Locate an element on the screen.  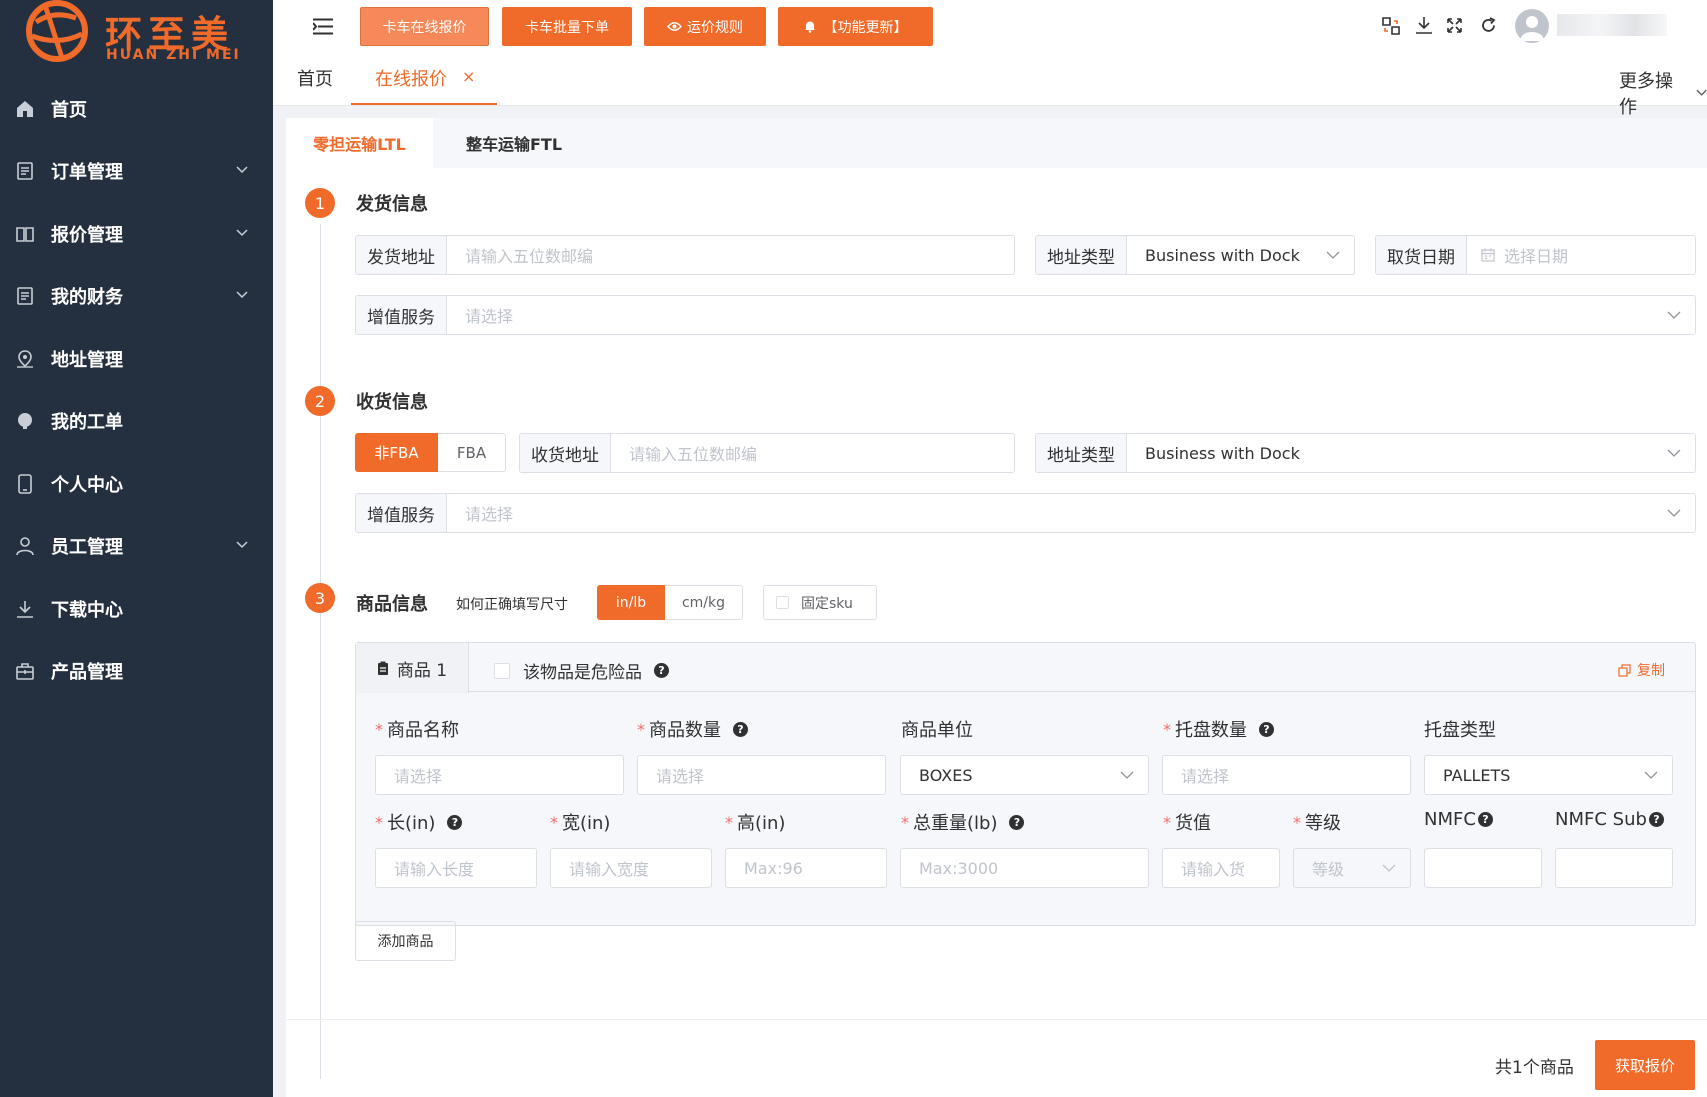
sidebar-item-products: 产品管理 is located at coordinates (136, 671).